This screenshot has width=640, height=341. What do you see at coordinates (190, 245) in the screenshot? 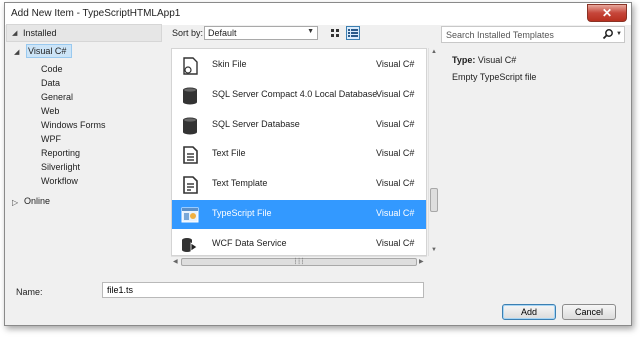
I see `wcf-service-icon` at bounding box center [190, 245].